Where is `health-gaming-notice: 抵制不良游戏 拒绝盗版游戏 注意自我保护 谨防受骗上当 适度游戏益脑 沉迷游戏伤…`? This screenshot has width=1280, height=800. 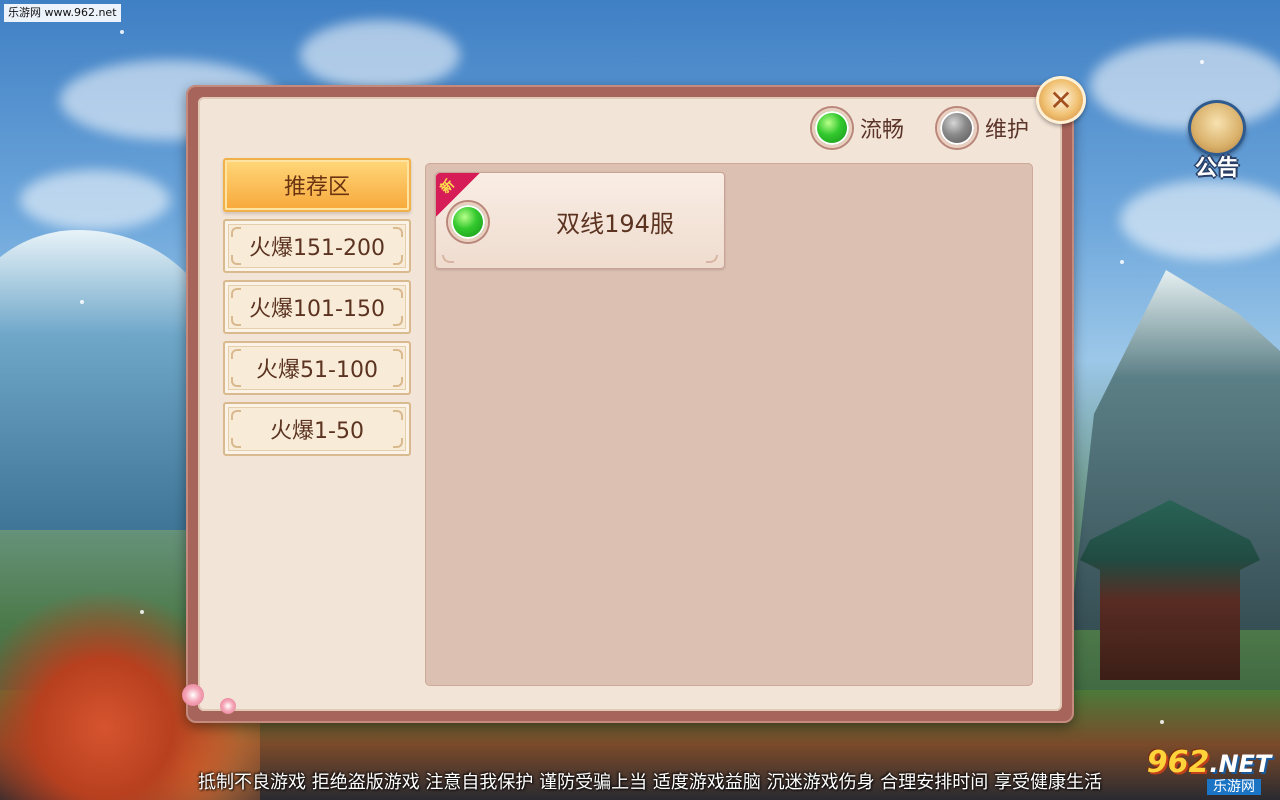
health-gaming-notice: 抵制不良游戏 拒绝盗版游戏 注意自我保护 谨防受骗上当 适度游戏益脑 沉迷游戏伤… is located at coordinates (650, 782).